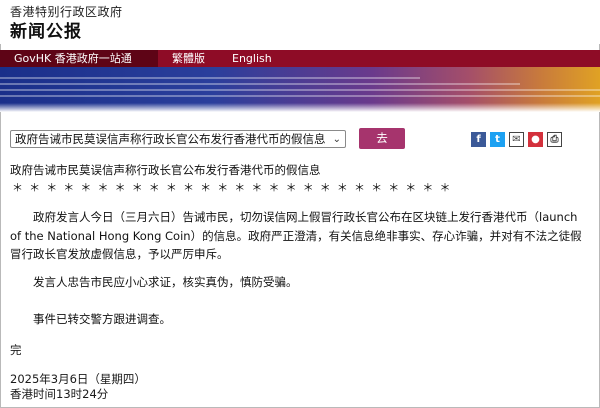 Image resolution: width=600 pixels, height=408 pixels. I want to click on section-title: 新闻公报, so click(46, 32).